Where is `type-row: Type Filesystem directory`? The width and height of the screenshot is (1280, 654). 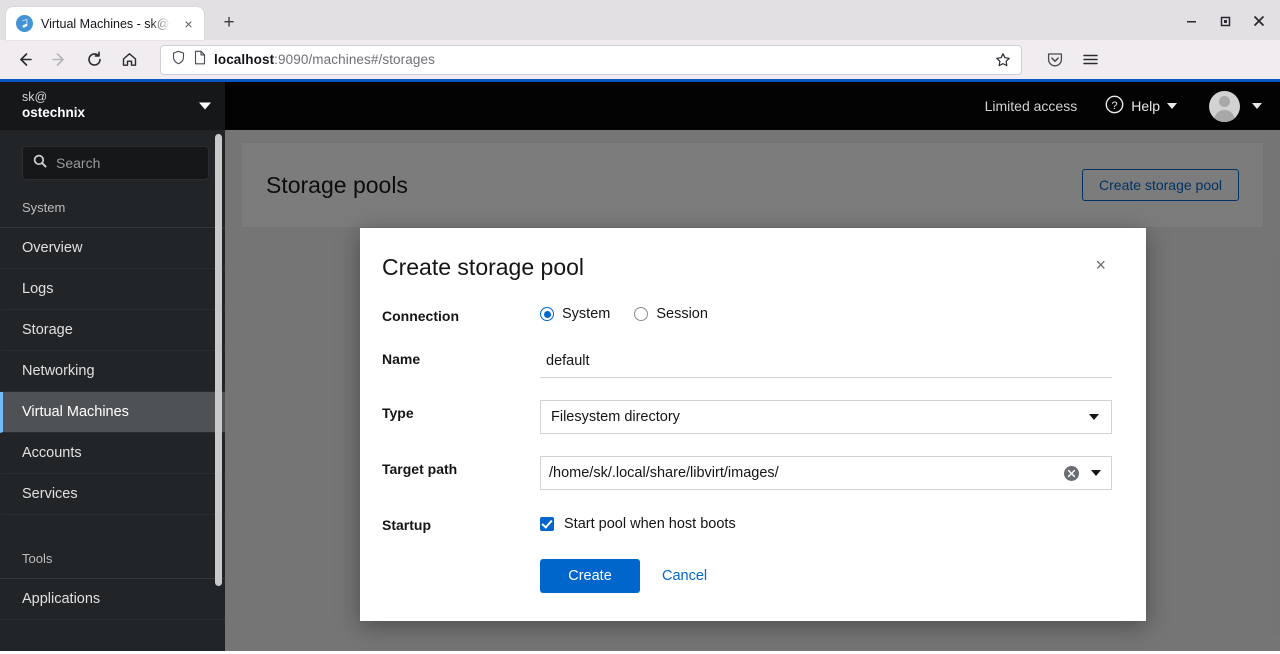 type-row: Type Filesystem directory is located at coordinates (747, 417).